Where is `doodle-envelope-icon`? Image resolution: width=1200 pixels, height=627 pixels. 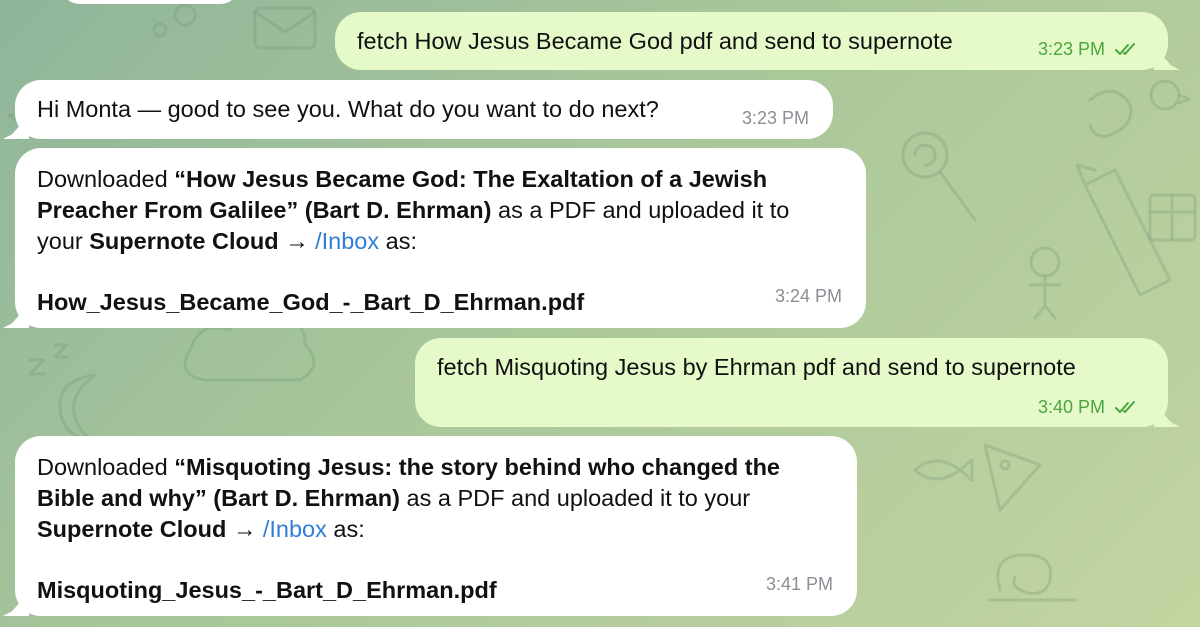
doodle-envelope-icon is located at coordinates (285, 28).